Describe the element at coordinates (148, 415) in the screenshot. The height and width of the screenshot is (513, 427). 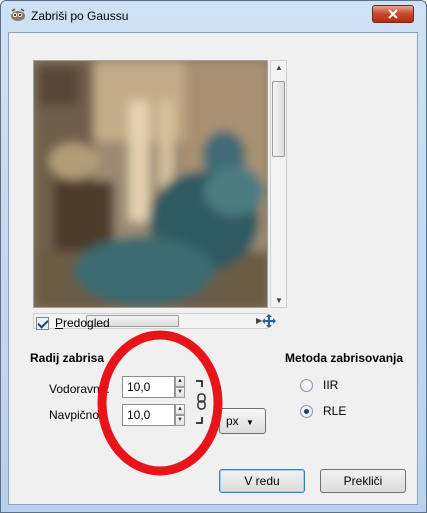
I see `vertical-input: 10,0` at that location.